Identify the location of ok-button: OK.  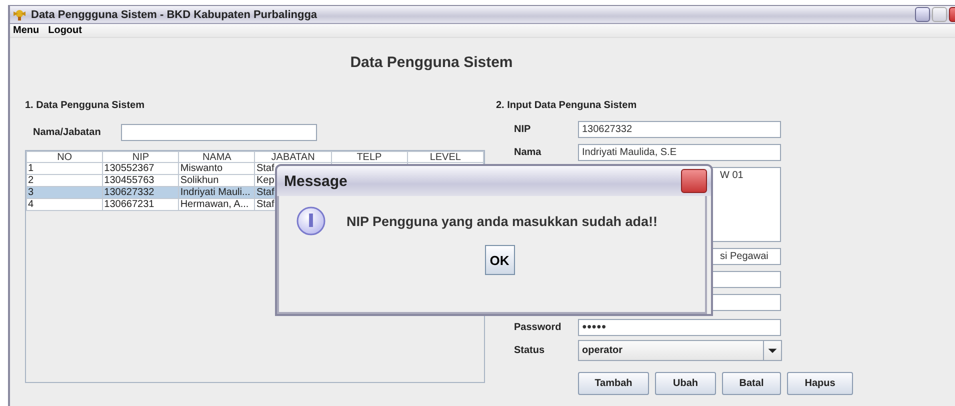
(499, 260).